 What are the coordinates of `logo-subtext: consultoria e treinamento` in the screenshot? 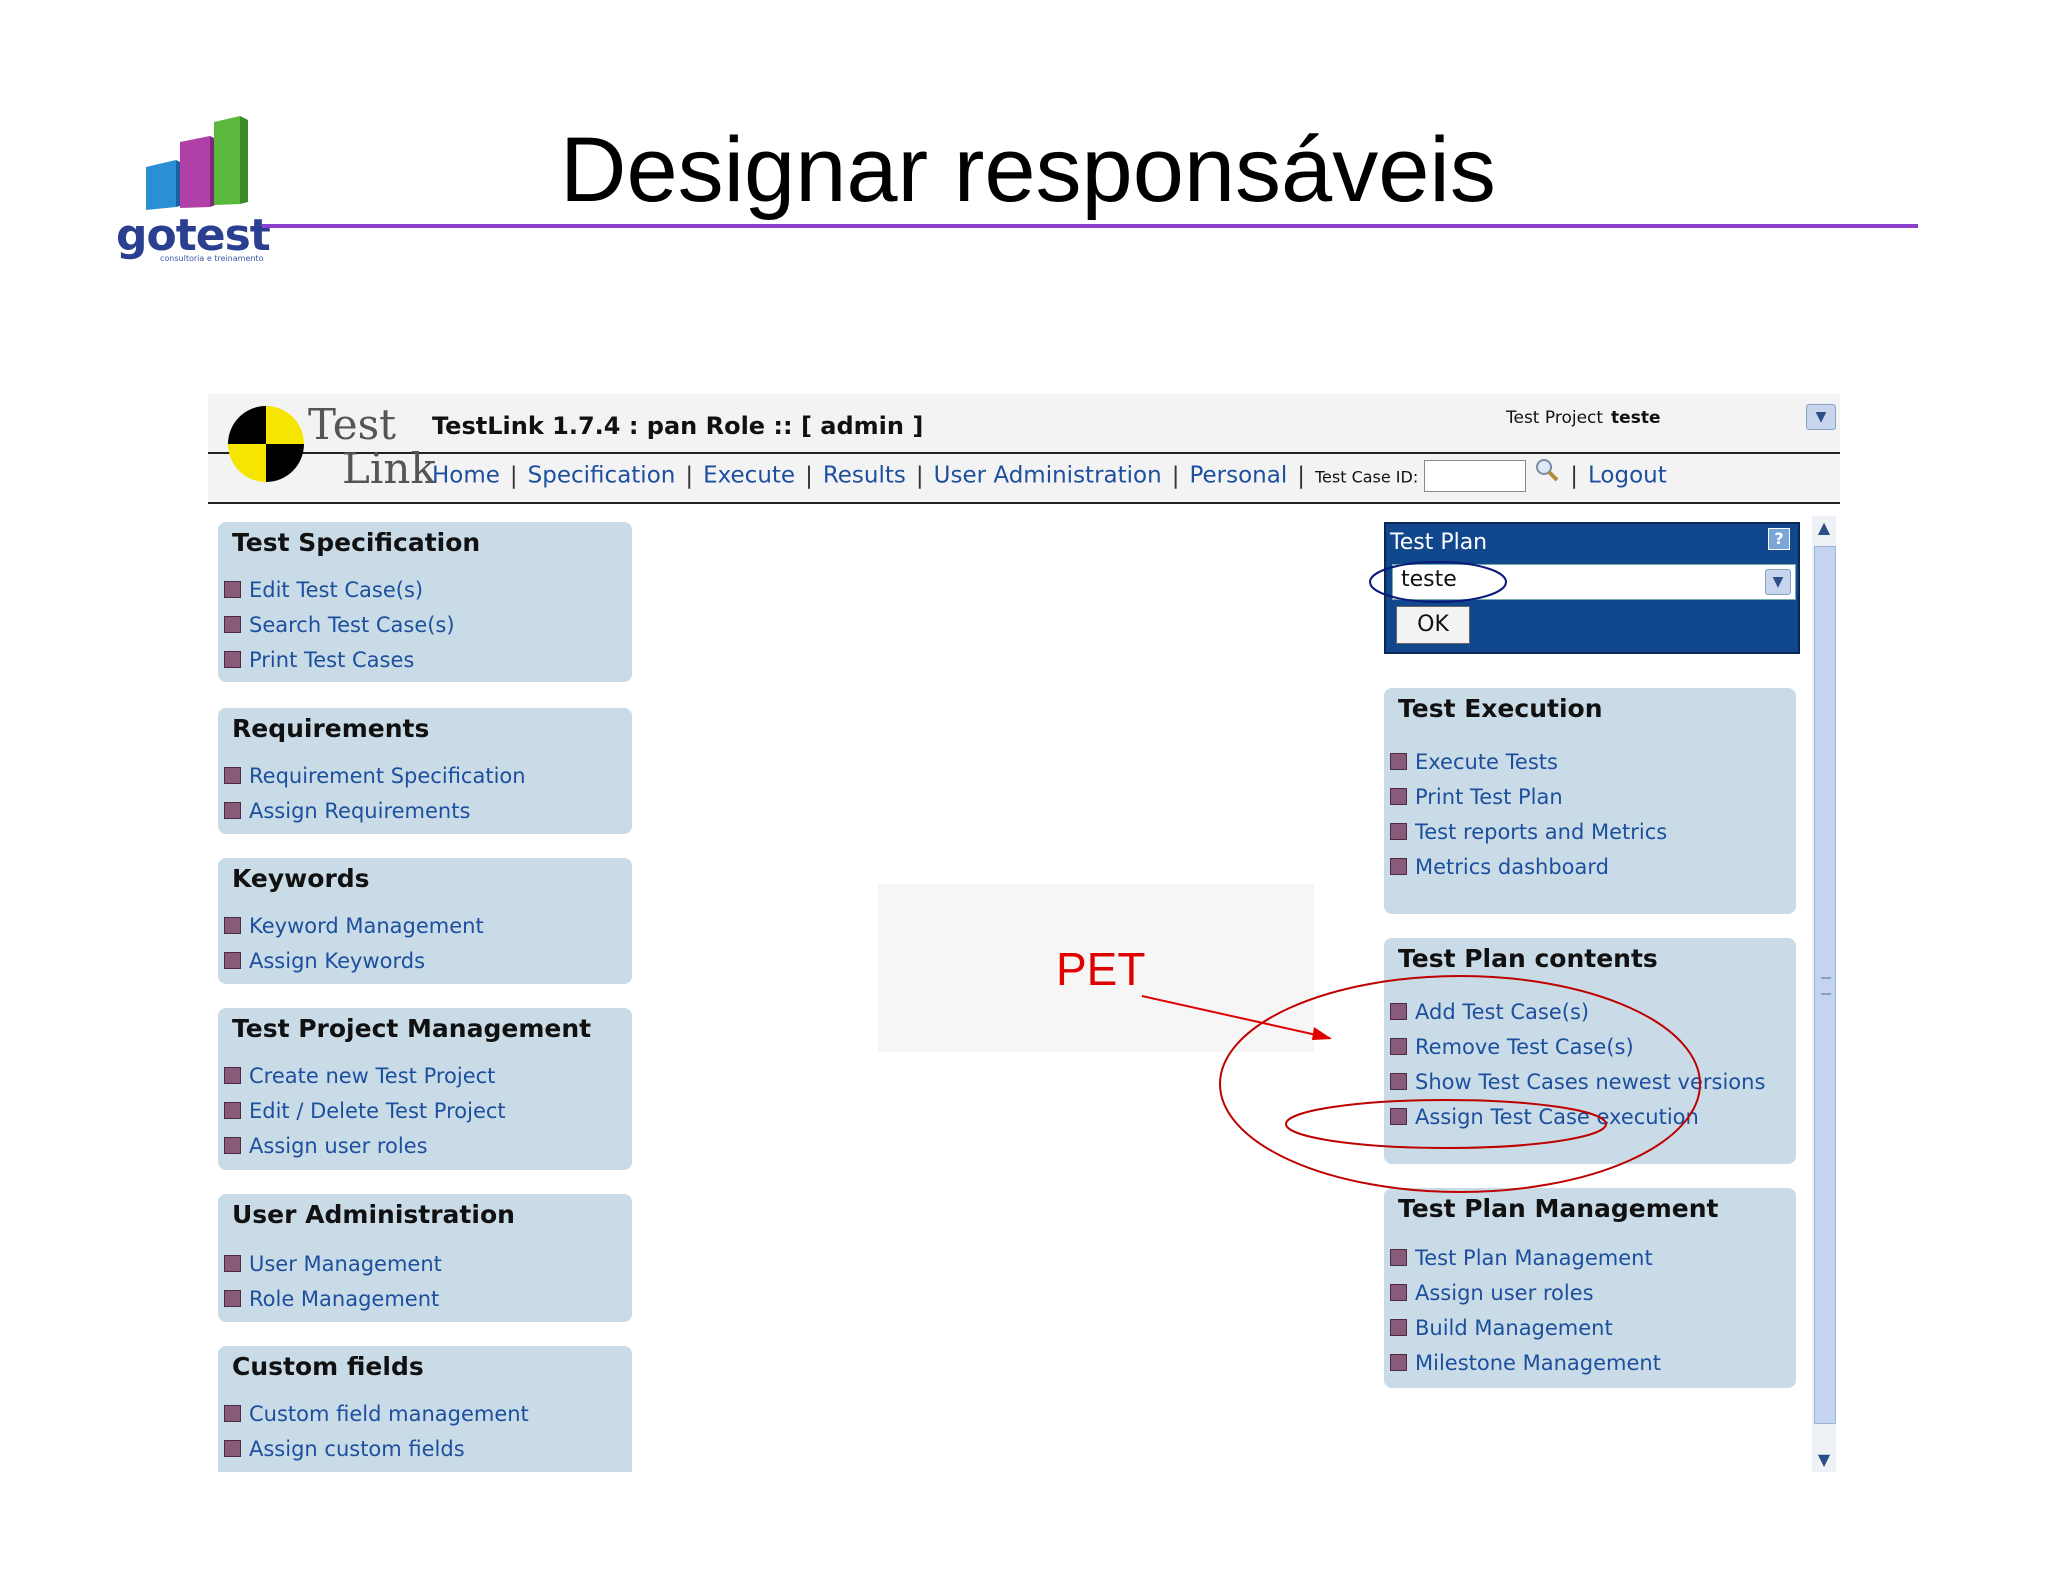 It's located at (212, 258).